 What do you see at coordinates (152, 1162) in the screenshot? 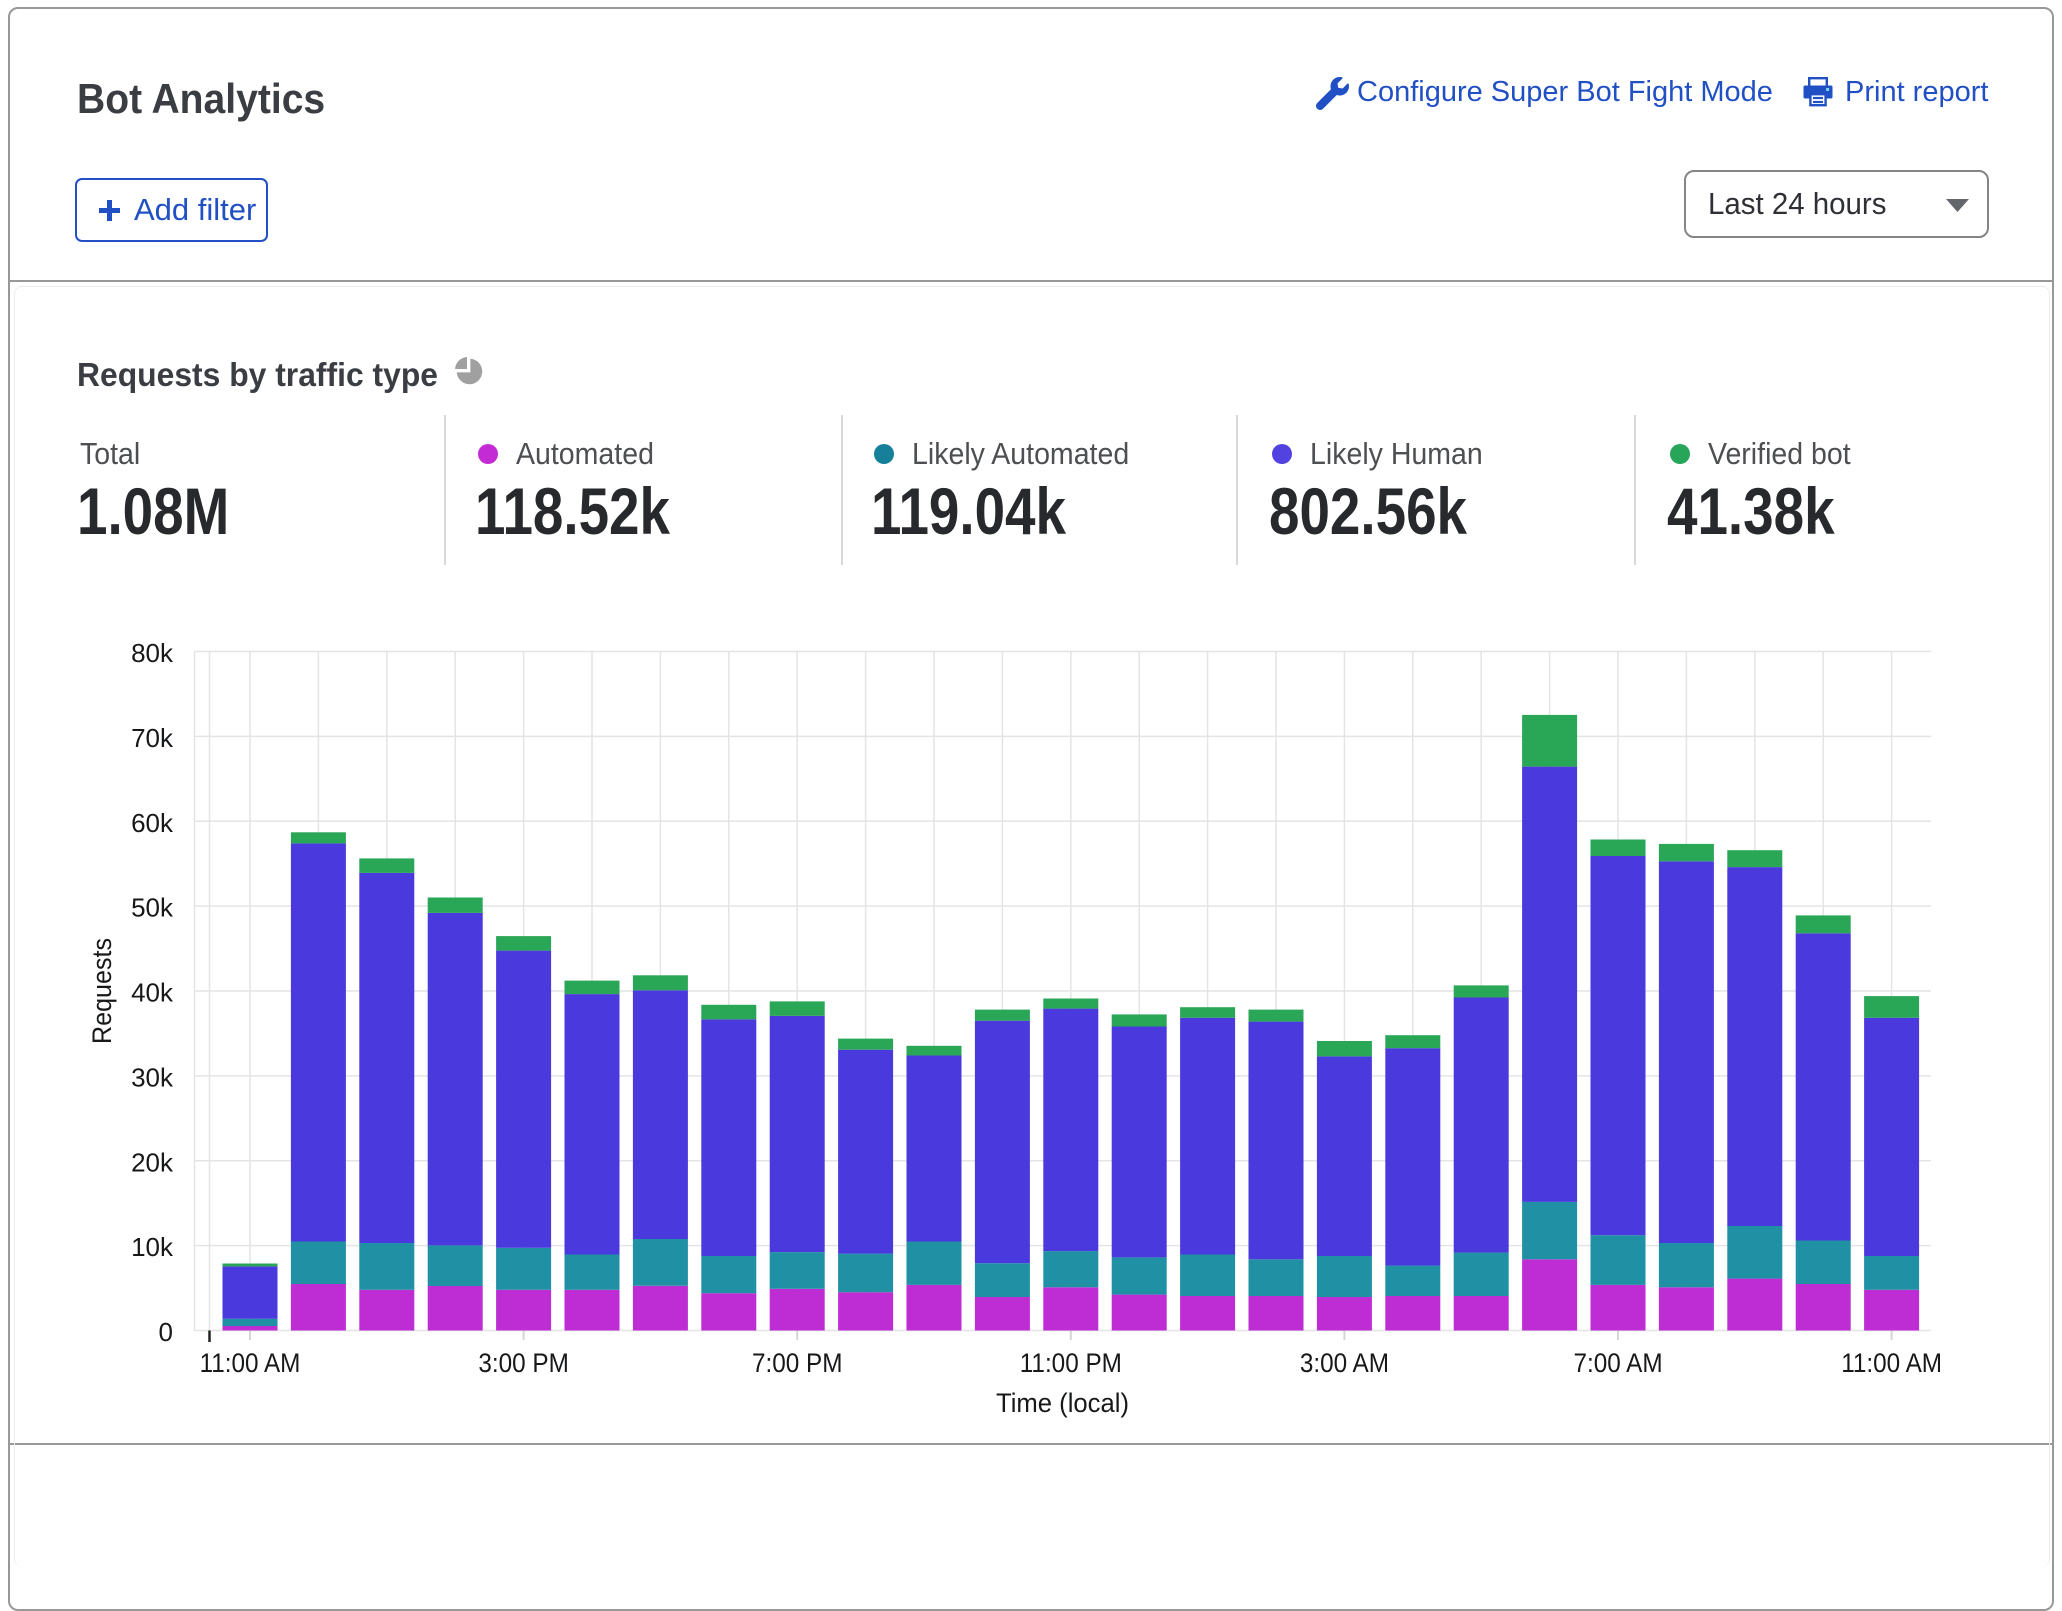
I see `svg-text: 20k` at bounding box center [152, 1162].